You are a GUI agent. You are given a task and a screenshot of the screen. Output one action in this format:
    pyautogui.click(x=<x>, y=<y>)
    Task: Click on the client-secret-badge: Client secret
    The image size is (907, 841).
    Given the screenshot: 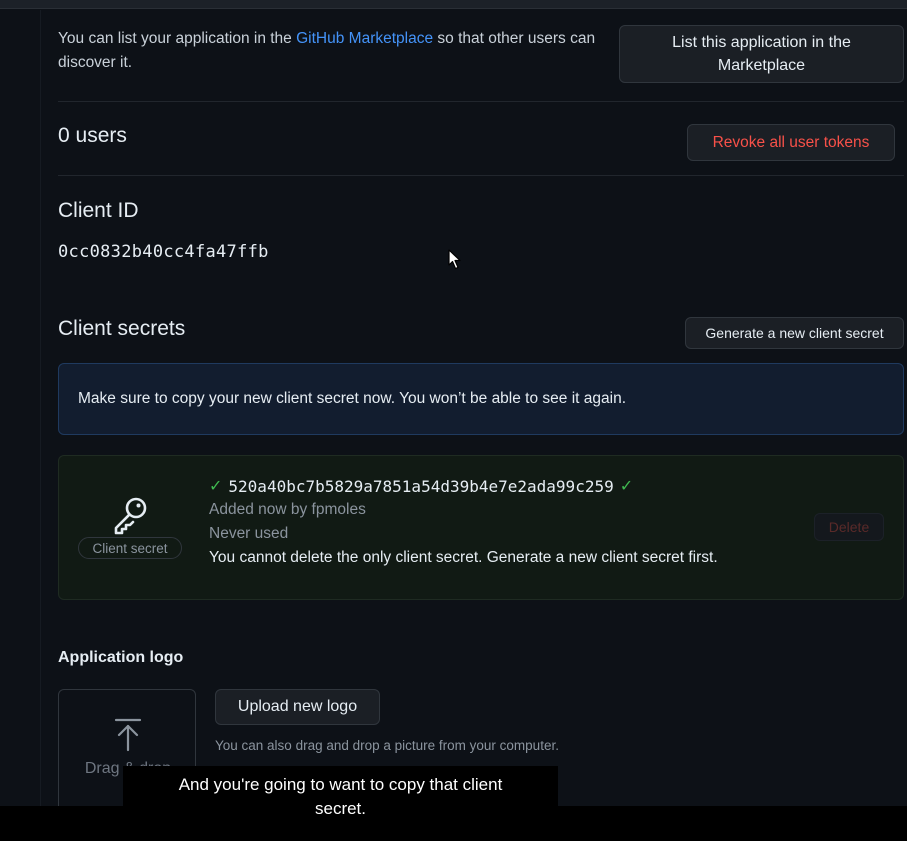 What is the action you would take?
    pyautogui.click(x=130, y=548)
    